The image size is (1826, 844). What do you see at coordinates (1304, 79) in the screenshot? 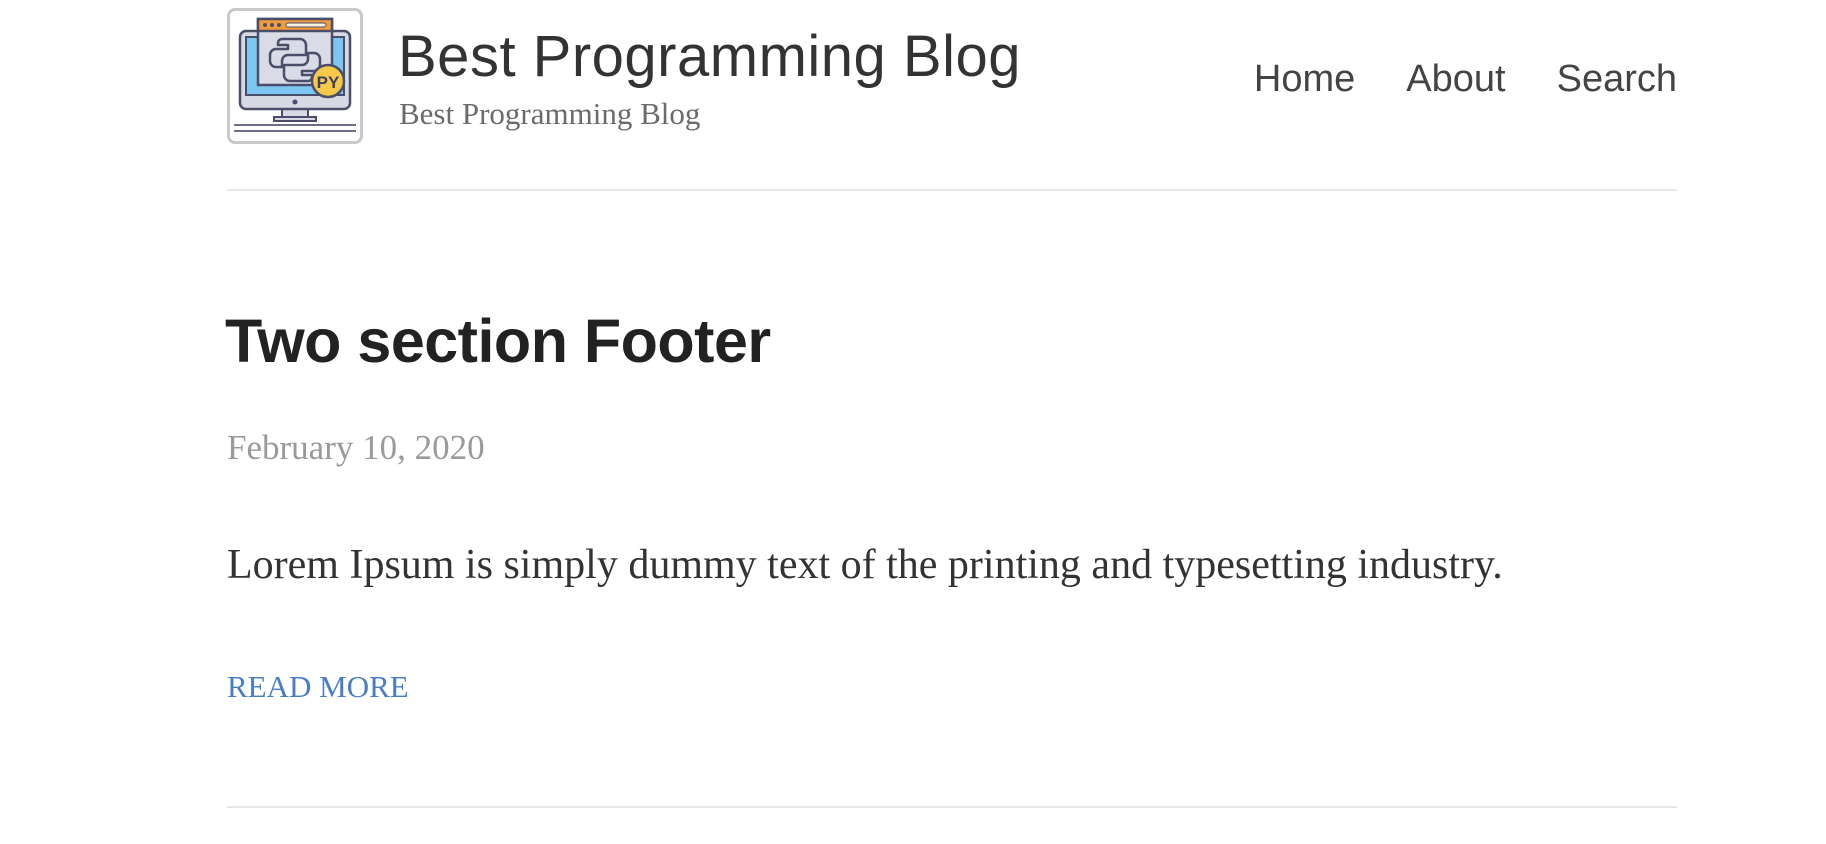
I see `nav-home-link: Home` at bounding box center [1304, 79].